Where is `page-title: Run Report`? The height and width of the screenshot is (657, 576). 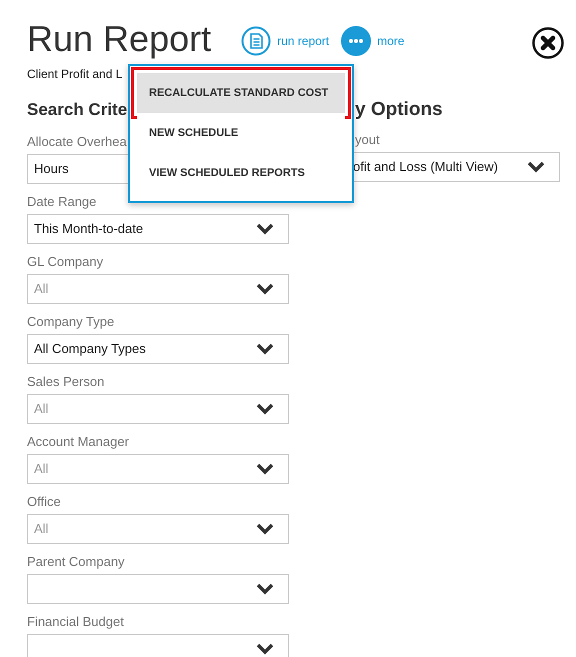 page-title: Run Report is located at coordinates (119, 39).